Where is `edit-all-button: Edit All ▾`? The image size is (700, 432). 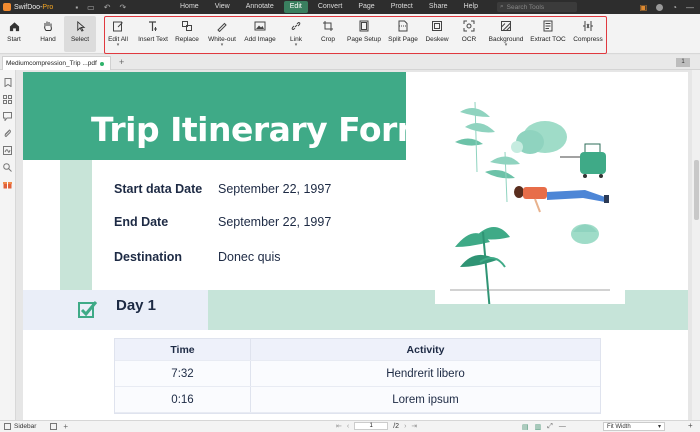
edit-all-button: Edit All ▾ is located at coordinates (118, 34).